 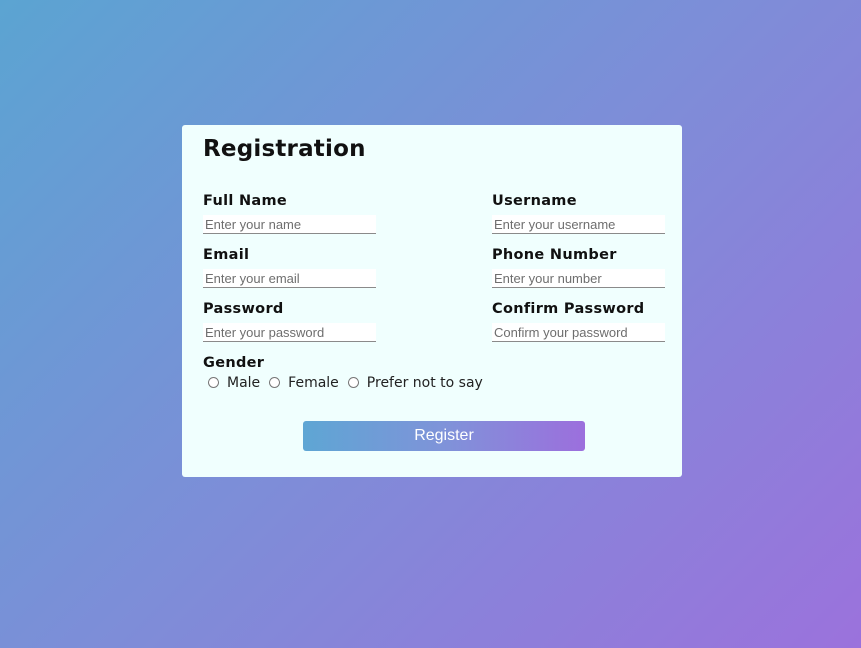 I want to click on gender-female-label: Female, so click(x=313, y=383).